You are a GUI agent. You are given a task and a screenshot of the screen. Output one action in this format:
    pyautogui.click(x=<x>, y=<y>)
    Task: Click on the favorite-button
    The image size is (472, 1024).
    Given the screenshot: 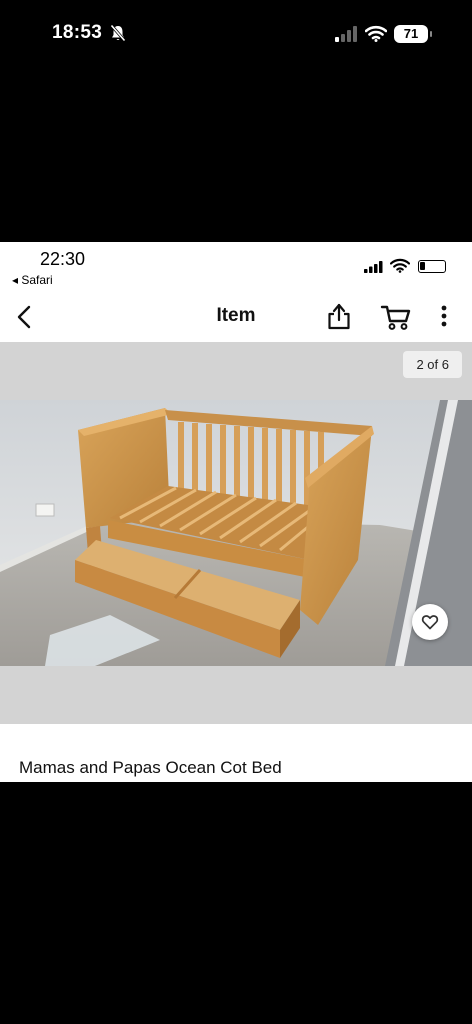 What is the action you would take?
    pyautogui.click(x=430, y=622)
    